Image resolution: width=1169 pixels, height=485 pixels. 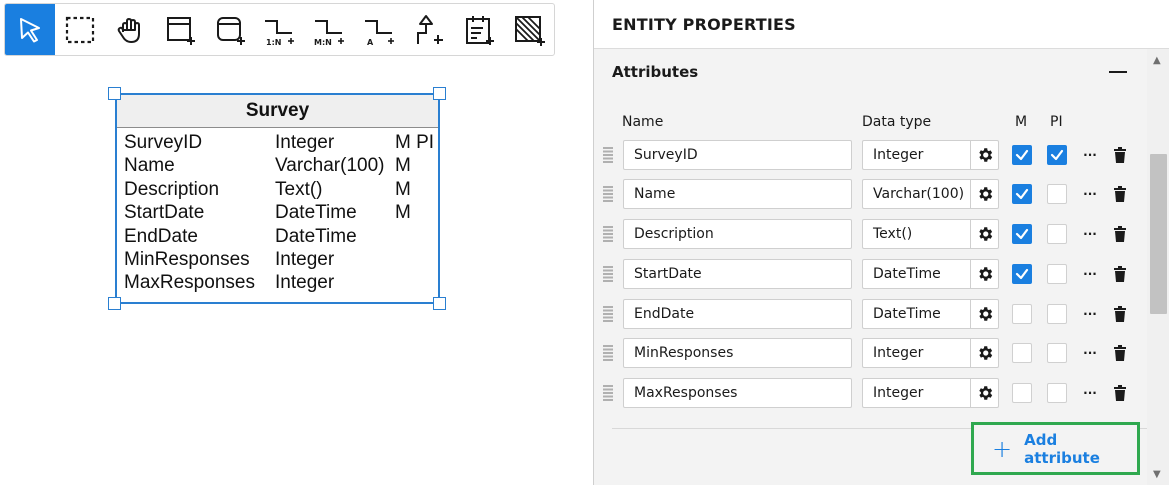 What do you see at coordinates (916, 234) in the screenshot?
I see `attribute-type-field: Text()` at bounding box center [916, 234].